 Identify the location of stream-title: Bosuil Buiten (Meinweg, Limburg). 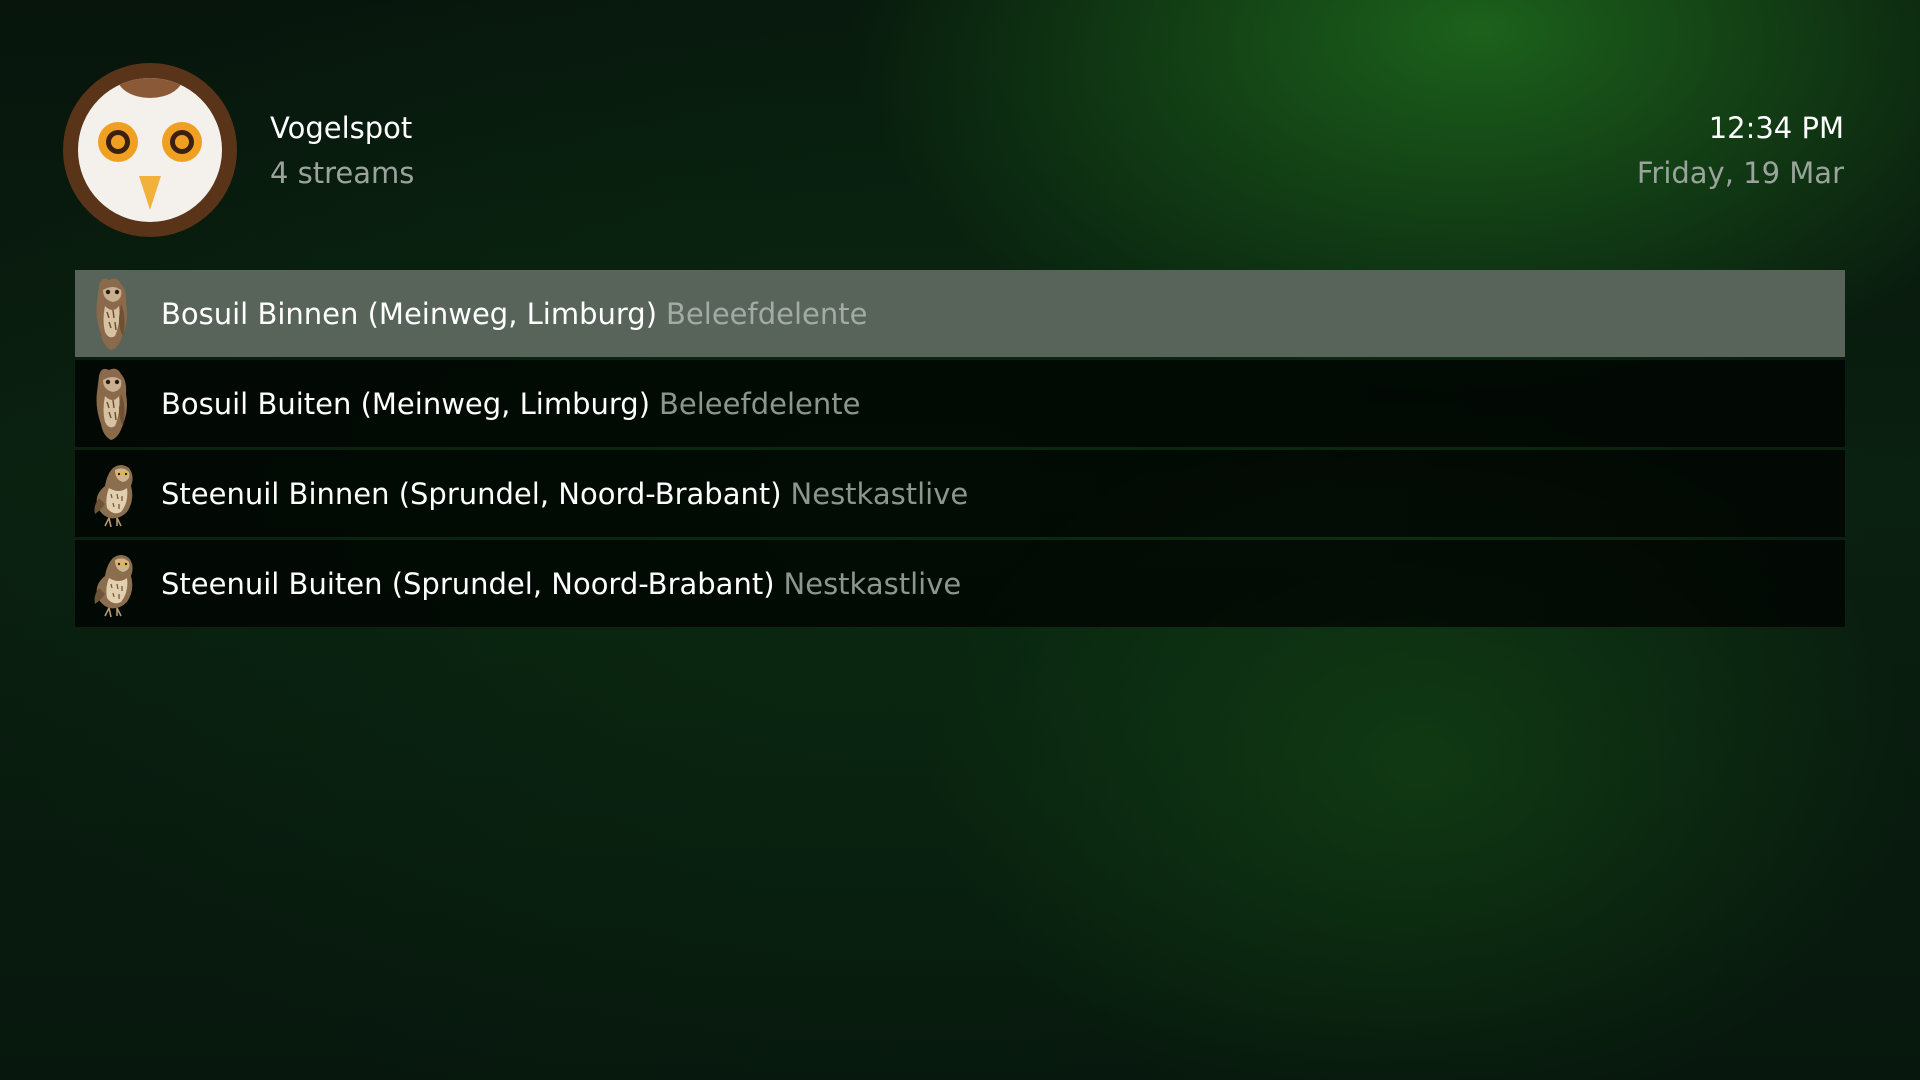
(406, 403).